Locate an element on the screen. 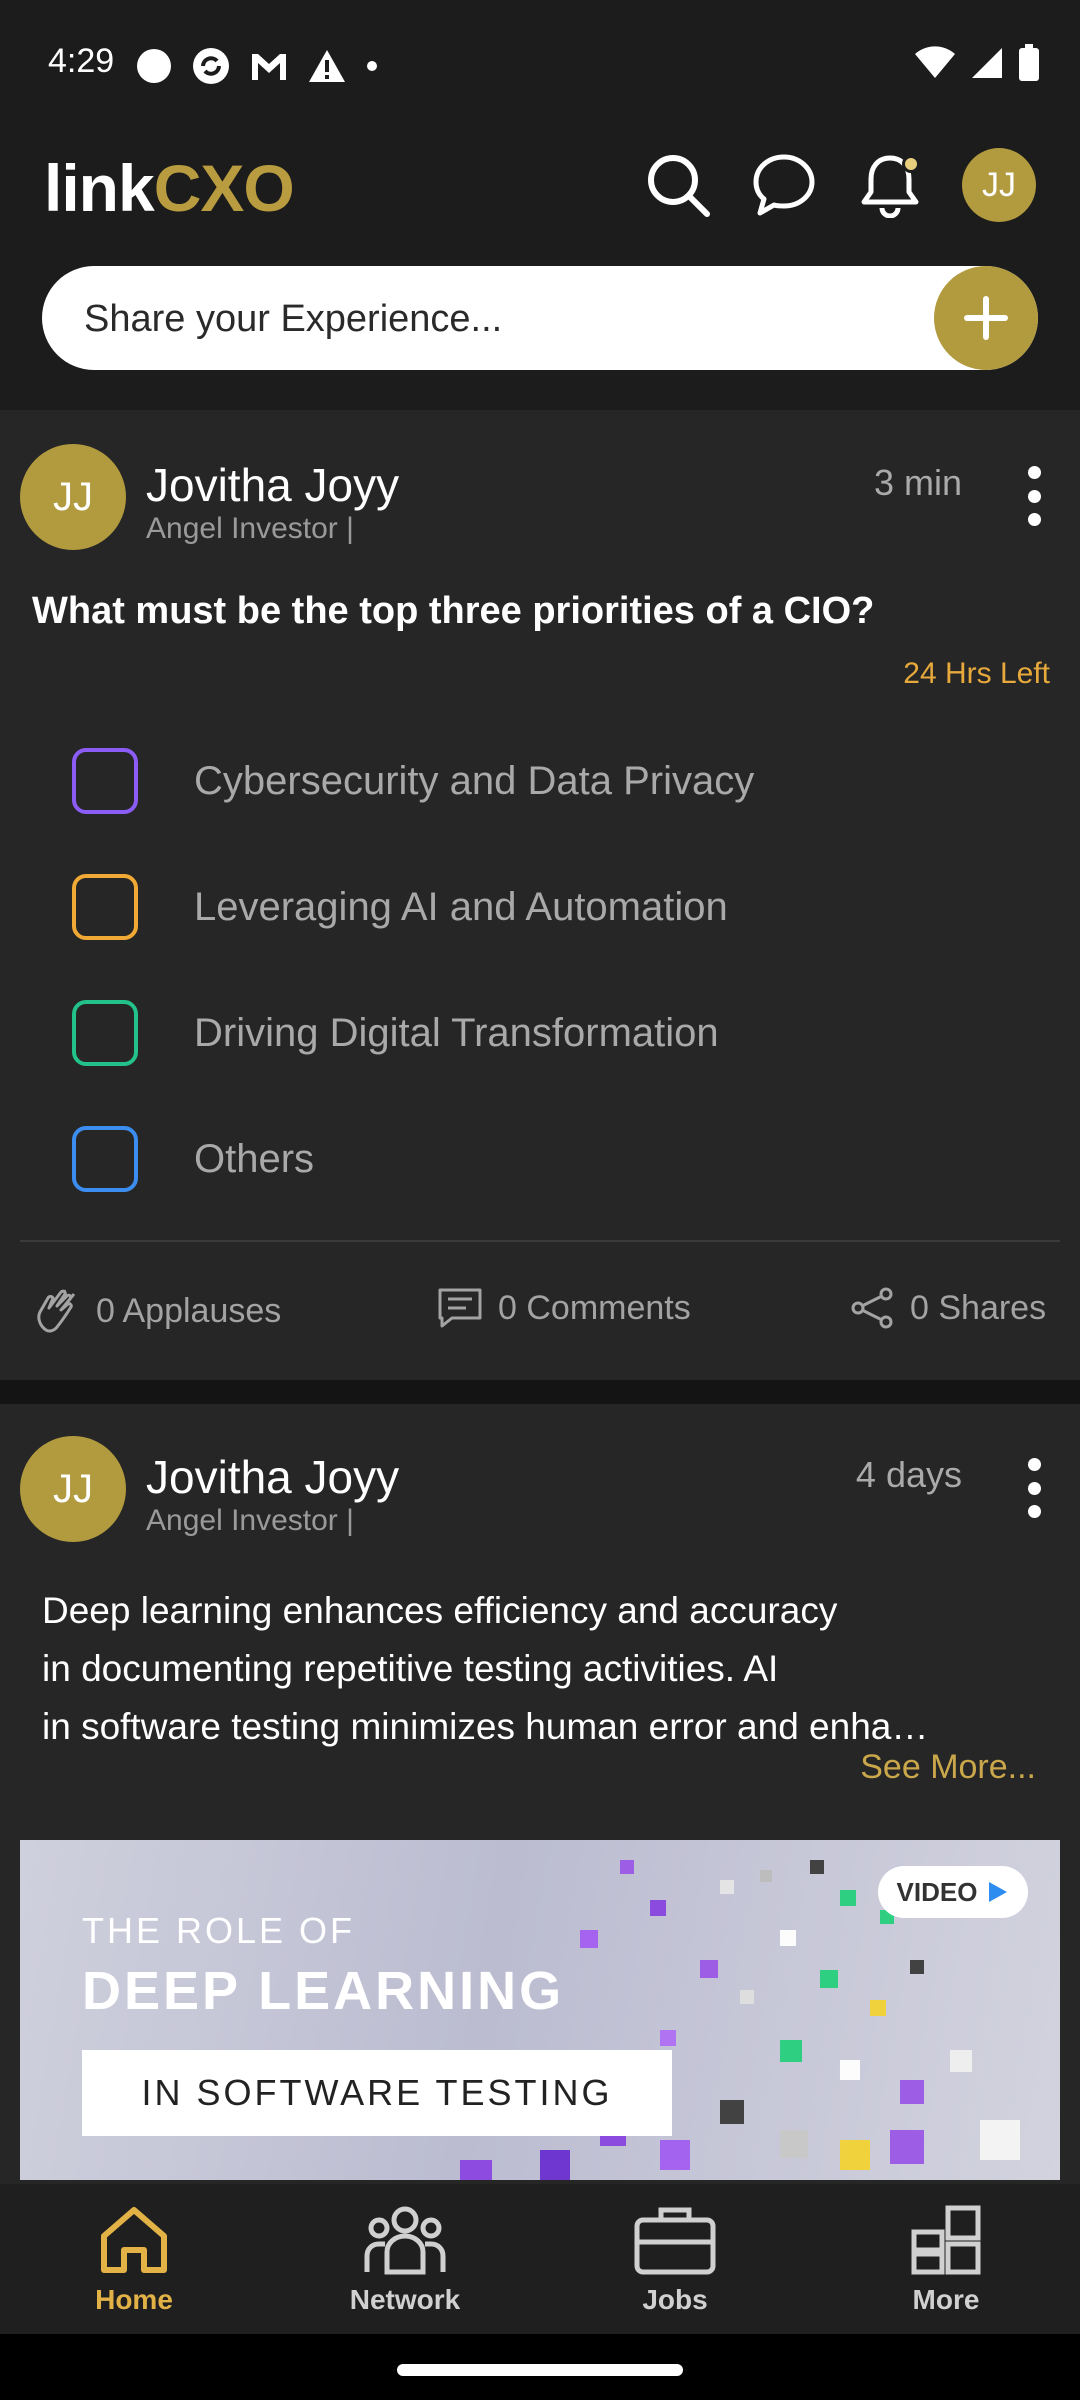 This screenshot has width=1080, height=2400. status-bar: 4:29 is located at coordinates (540, 60).